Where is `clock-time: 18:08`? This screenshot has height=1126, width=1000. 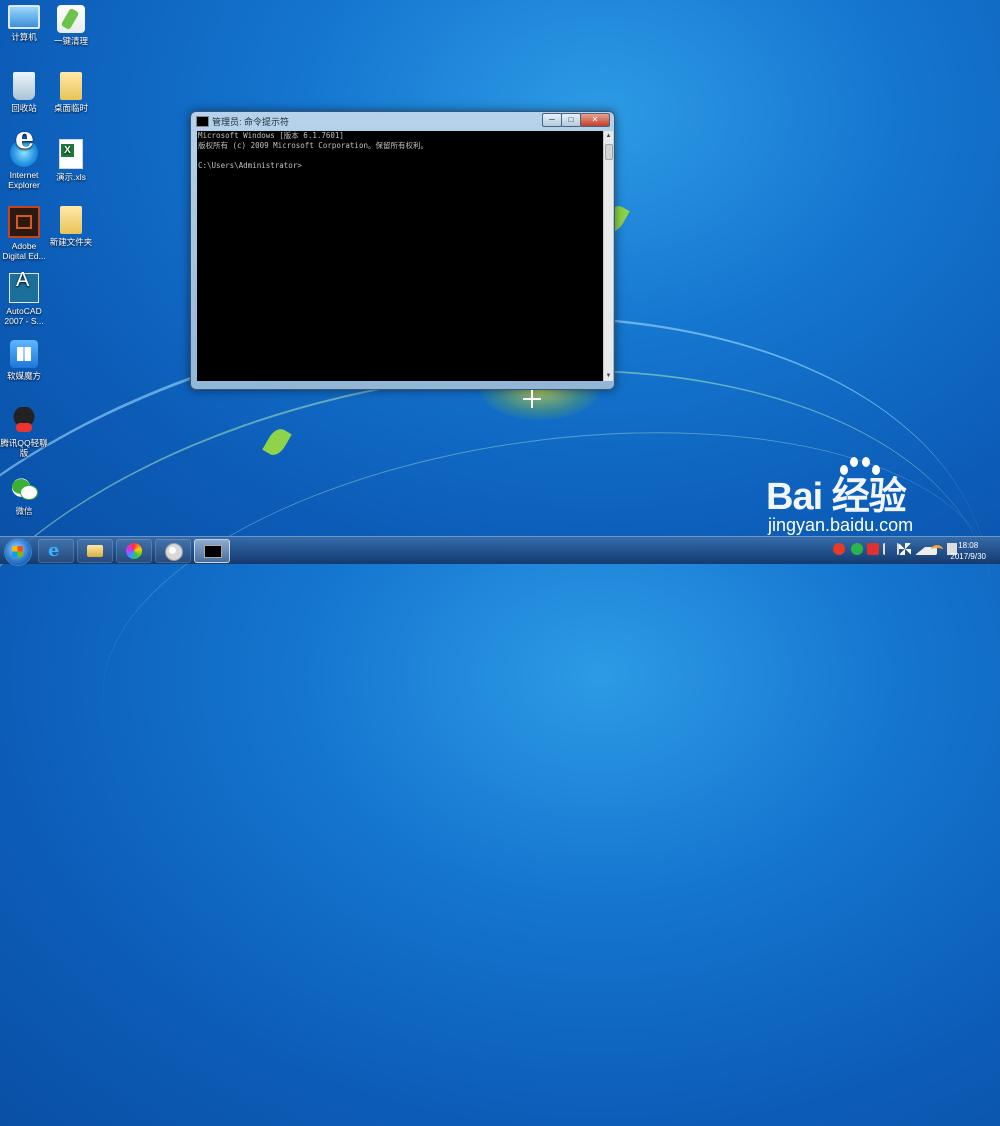 clock-time: 18:08 is located at coordinates (968, 545).